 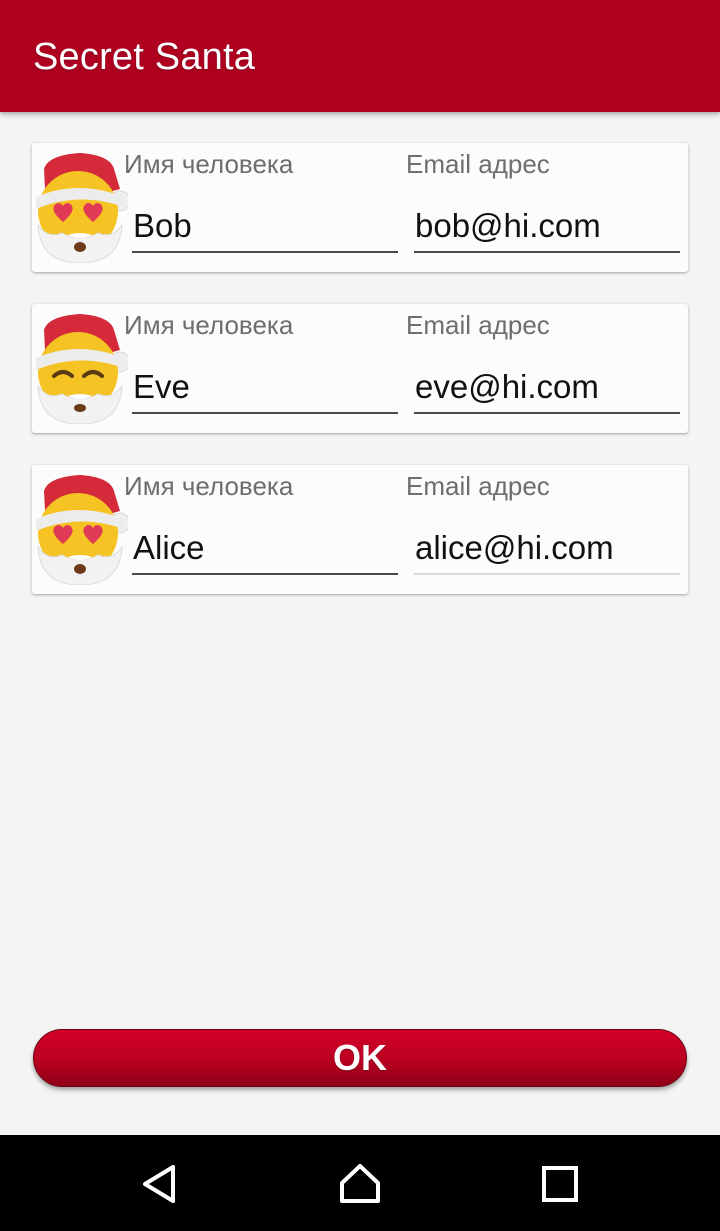 I want to click on navigation-bar, so click(x=360, y=1183).